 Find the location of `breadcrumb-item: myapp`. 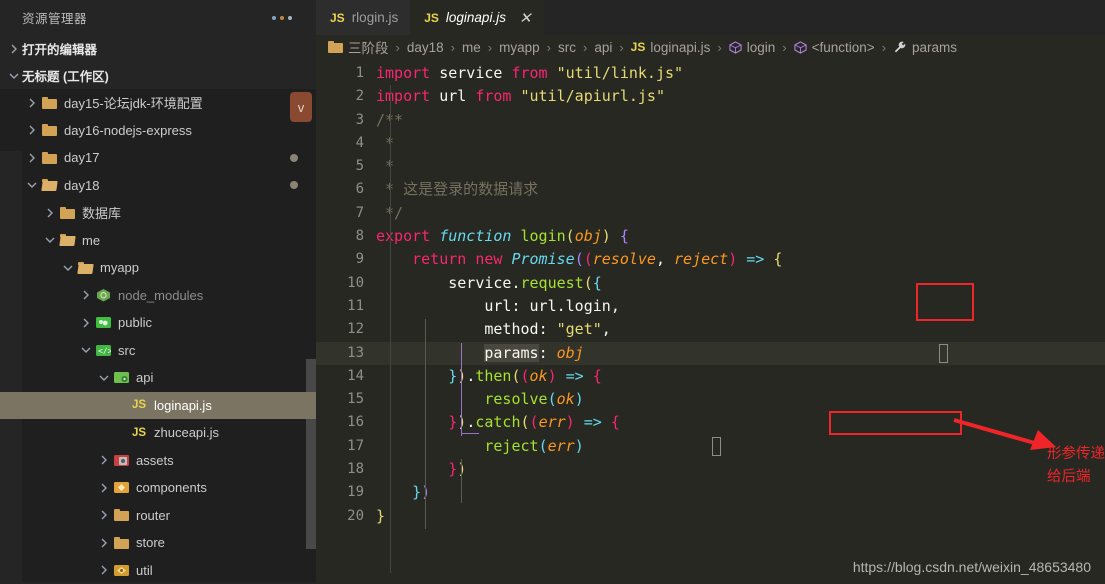

breadcrumb-item: myapp is located at coordinates (519, 47).